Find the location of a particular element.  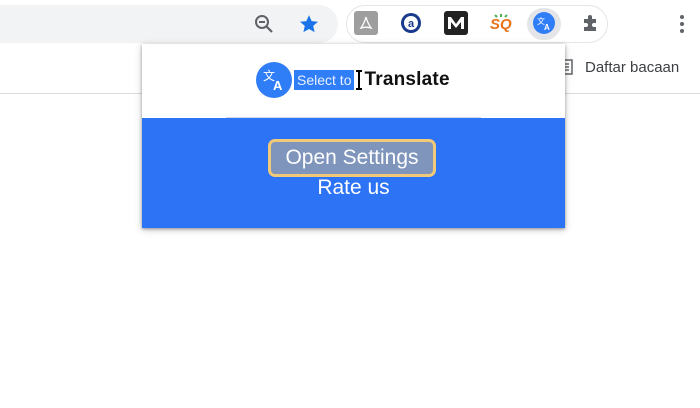

pdf-extension-icon is located at coordinates (366, 23).